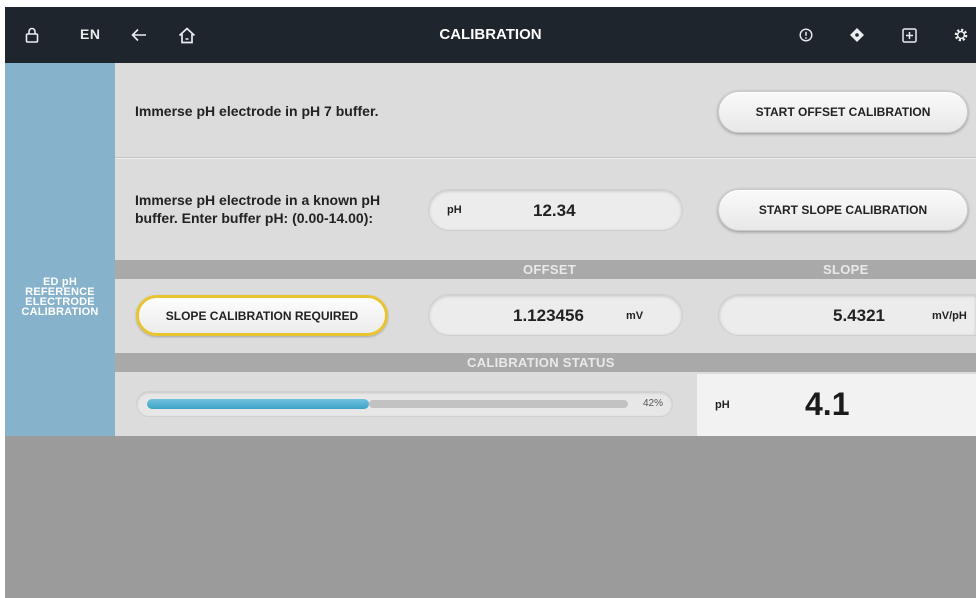 This screenshot has width=976, height=598. Describe the element at coordinates (859, 315) in the screenshot. I see `slope-value: 5.4321` at that location.